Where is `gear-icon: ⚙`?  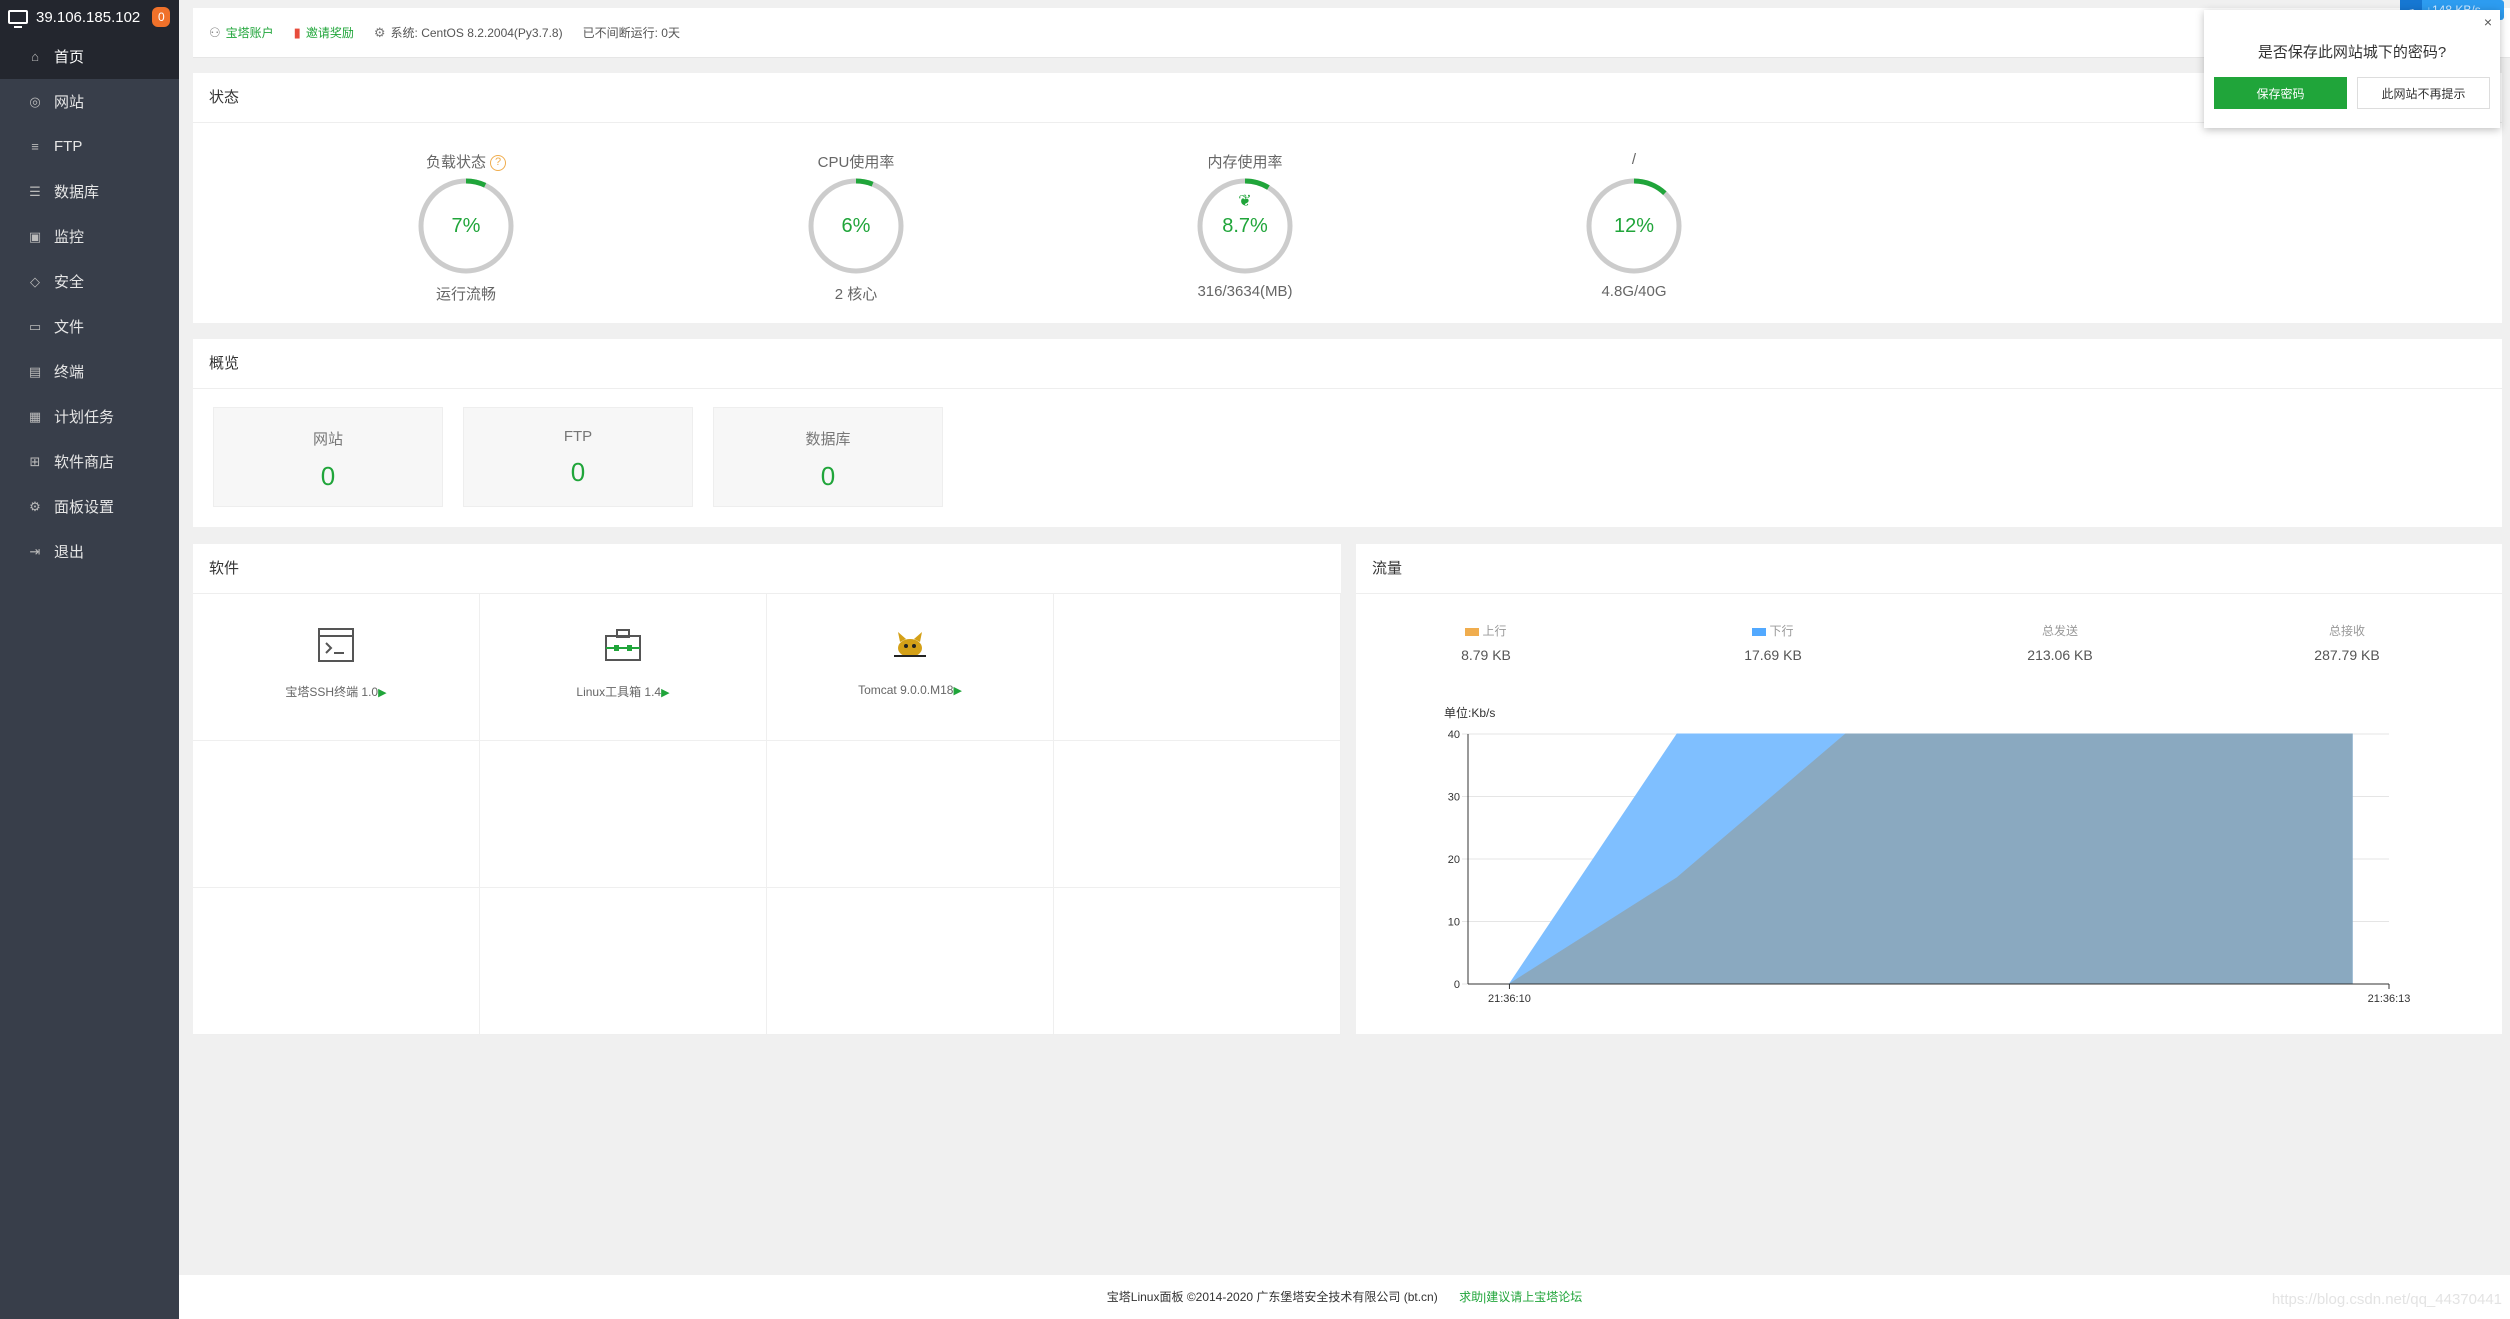 gear-icon: ⚙ is located at coordinates (379, 32).